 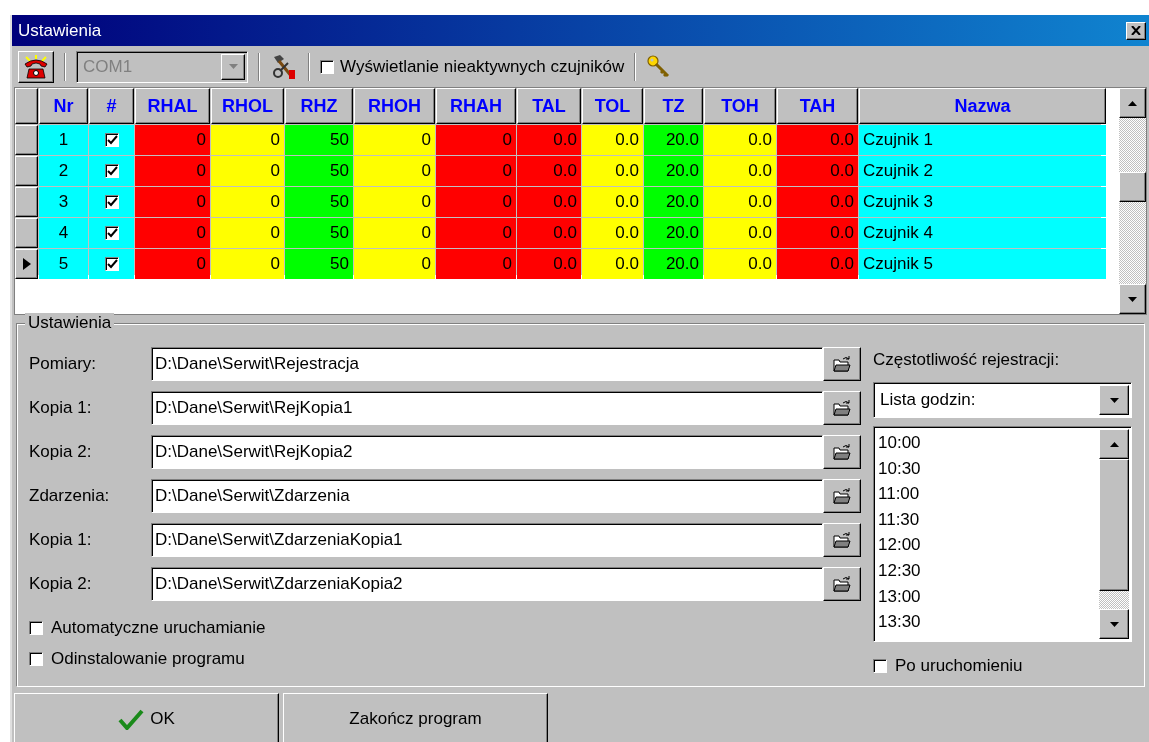 What do you see at coordinates (482, 66) in the screenshot?
I see `checkbox-label: Wyświetlanie nieaktywnych czujników` at bounding box center [482, 66].